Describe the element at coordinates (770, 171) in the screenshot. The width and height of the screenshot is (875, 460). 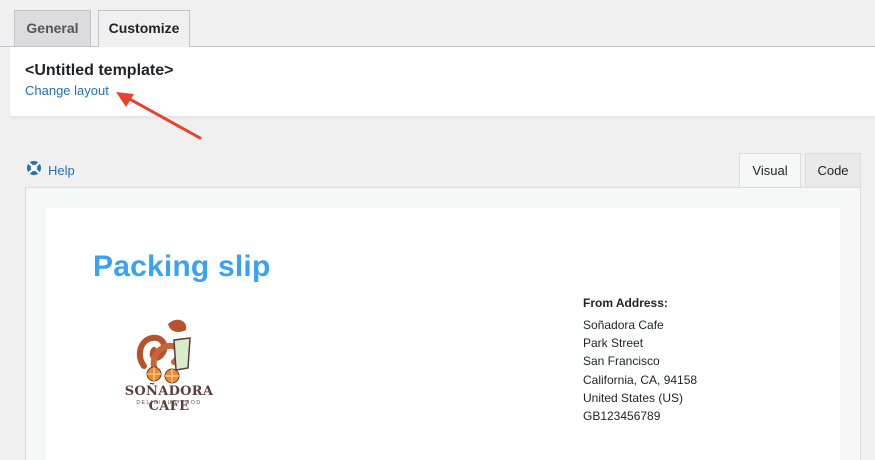
I see `tab-visual: Visual` at that location.